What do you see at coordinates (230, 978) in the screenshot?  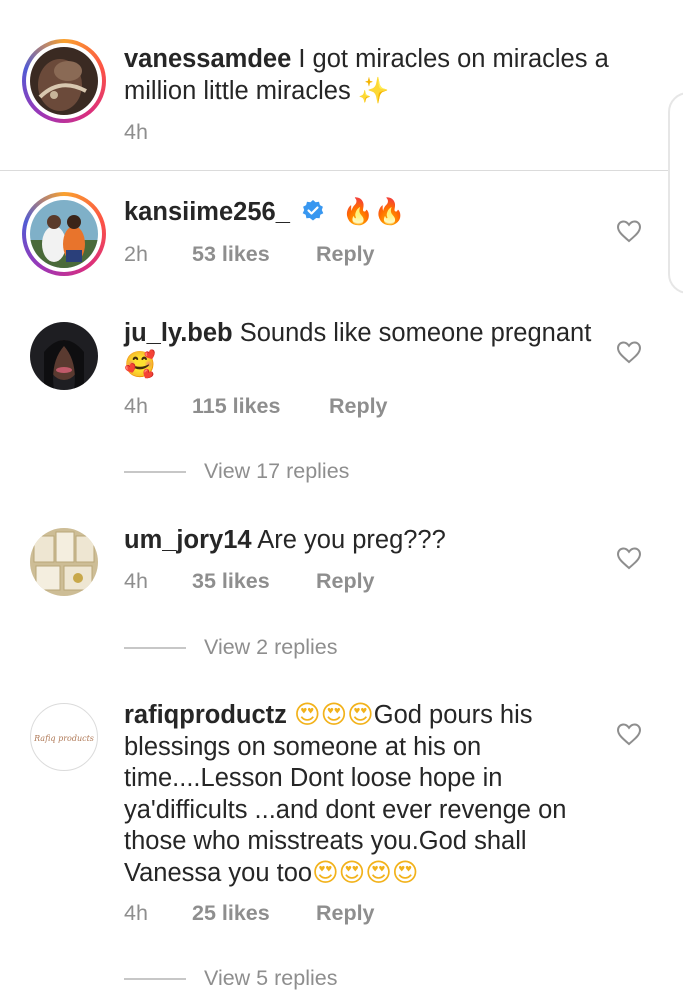 I see `view-replies-button: View 5 replies` at bounding box center [230, 978].